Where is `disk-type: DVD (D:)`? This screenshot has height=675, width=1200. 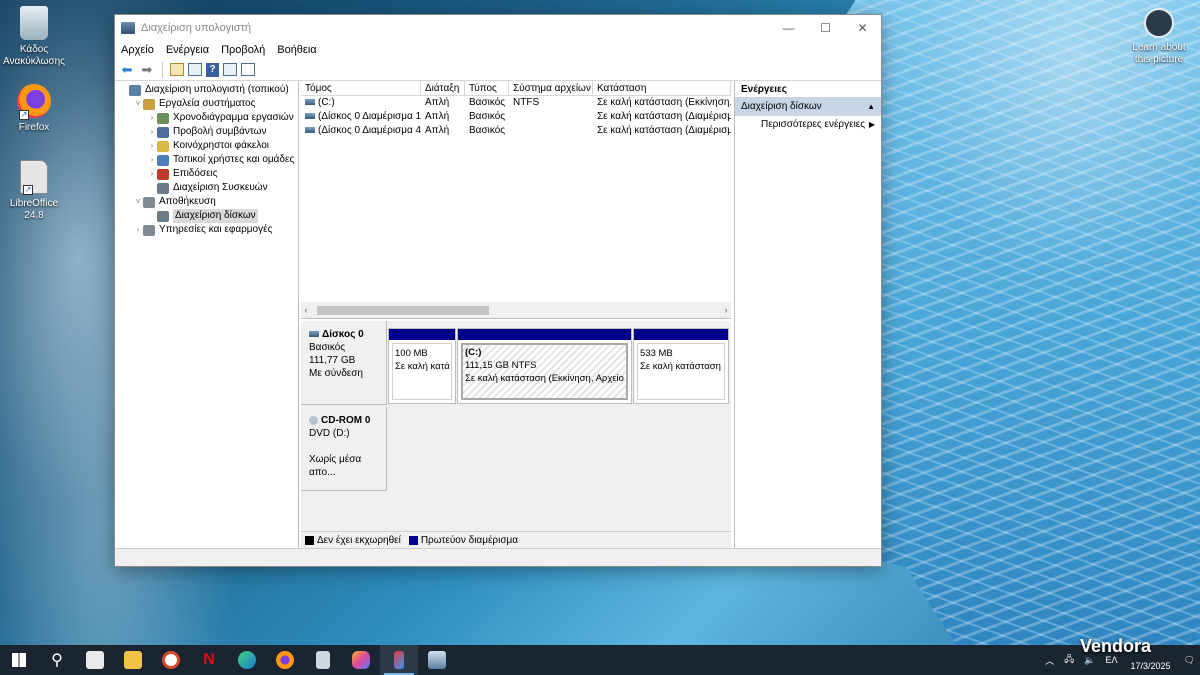
disk-type: DVD (D:) is located at coordinates (329, 433).